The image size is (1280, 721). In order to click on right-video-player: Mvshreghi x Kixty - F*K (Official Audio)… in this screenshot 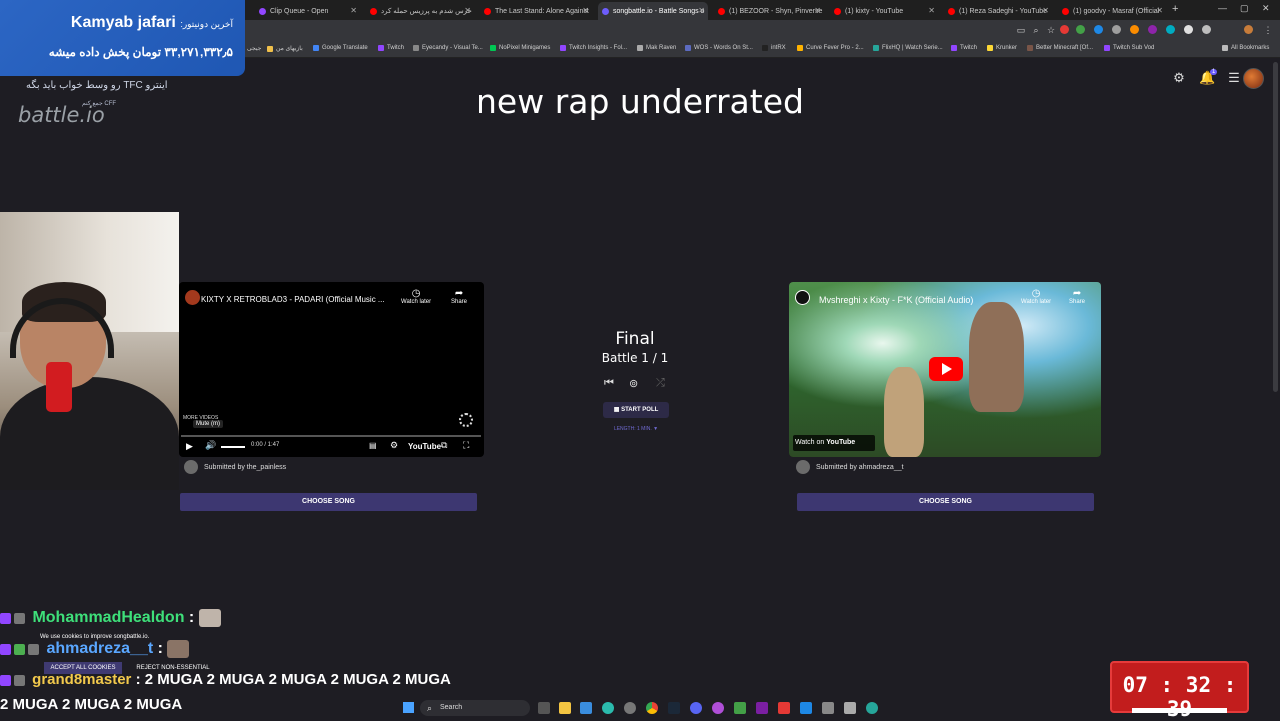, I will do `click(945, 369)`.